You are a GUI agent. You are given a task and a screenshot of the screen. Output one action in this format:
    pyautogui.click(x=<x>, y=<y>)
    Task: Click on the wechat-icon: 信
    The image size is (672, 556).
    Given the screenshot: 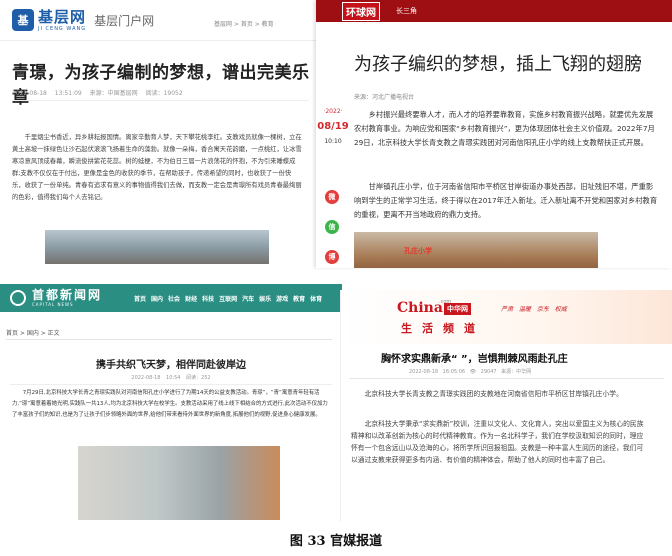 What is the action you would take?
    pyautogui.click(x=332, y=227)
    